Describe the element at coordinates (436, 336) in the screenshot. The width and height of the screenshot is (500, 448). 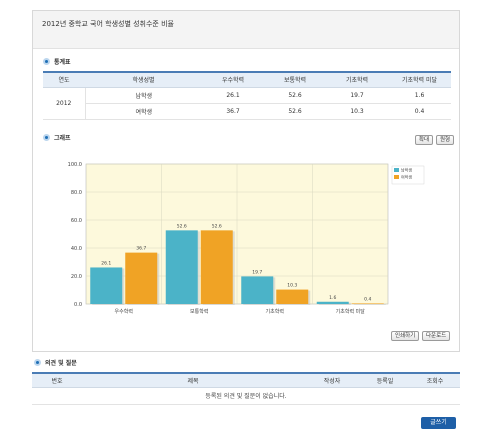
I see `download-button: 다운로드` at that location.